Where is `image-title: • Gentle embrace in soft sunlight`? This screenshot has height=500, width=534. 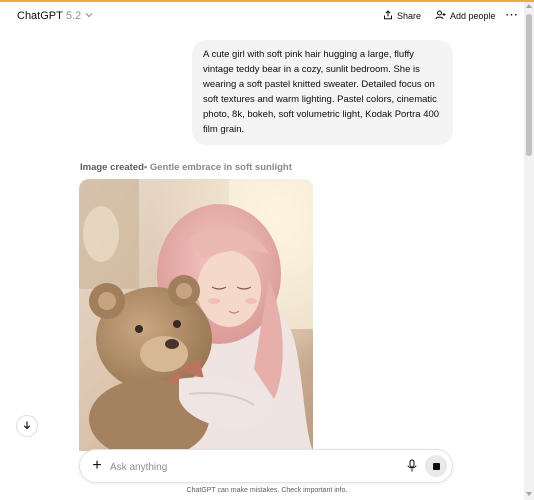
image-title: • Gentle embrace in soft sunlight is located at coordinates (217, 167).